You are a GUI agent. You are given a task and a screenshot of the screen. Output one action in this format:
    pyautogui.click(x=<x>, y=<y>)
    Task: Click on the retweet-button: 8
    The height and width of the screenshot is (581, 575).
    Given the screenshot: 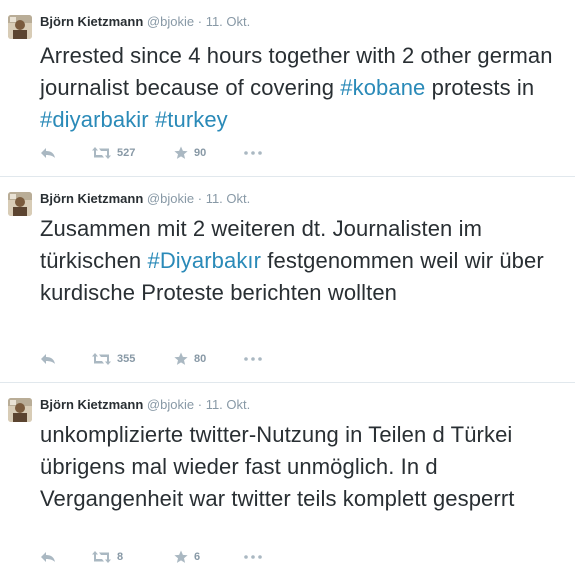 What is the action you would take?
    pyautogui.click(x=133, y=557)
    